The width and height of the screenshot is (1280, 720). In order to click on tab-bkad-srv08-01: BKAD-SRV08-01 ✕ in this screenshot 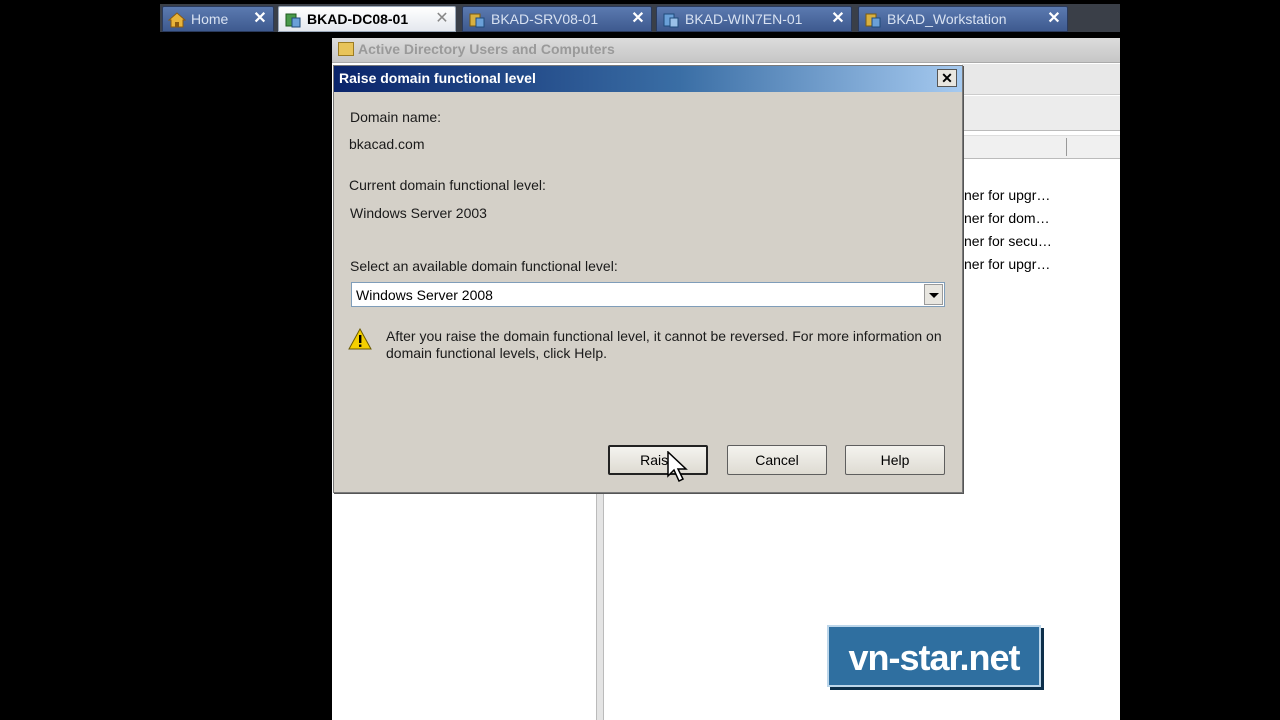, I will do `click(557, 19)`.